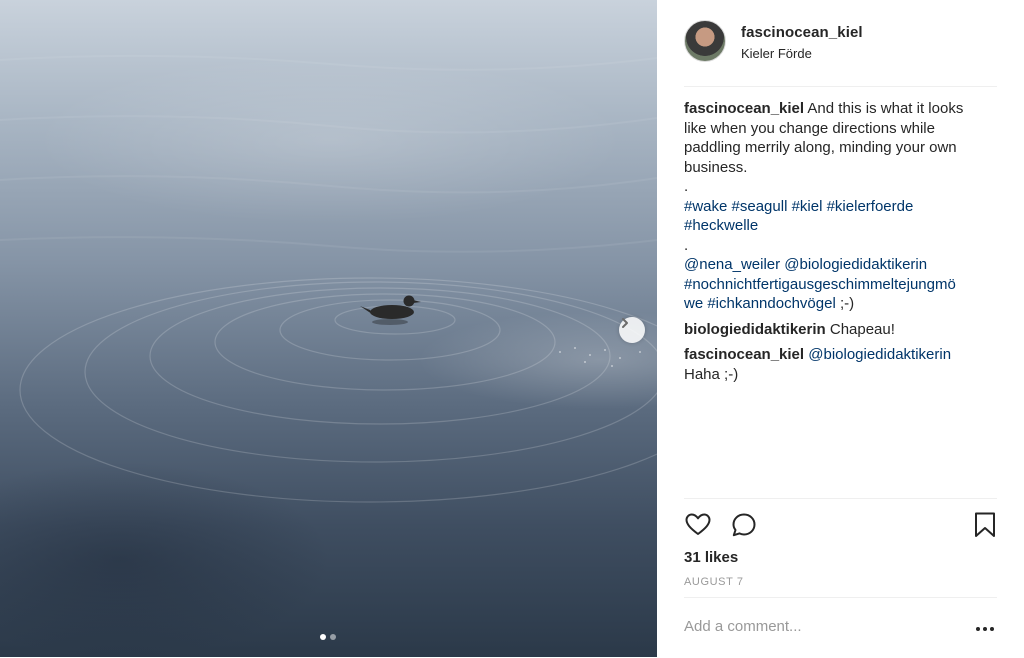 This screenshot has height=658, width=1024. What do you see at coordinates (744, 108) in the screenshot?
I see `caption-username: fascinocean_kiel` at bounding box center [744, 108].